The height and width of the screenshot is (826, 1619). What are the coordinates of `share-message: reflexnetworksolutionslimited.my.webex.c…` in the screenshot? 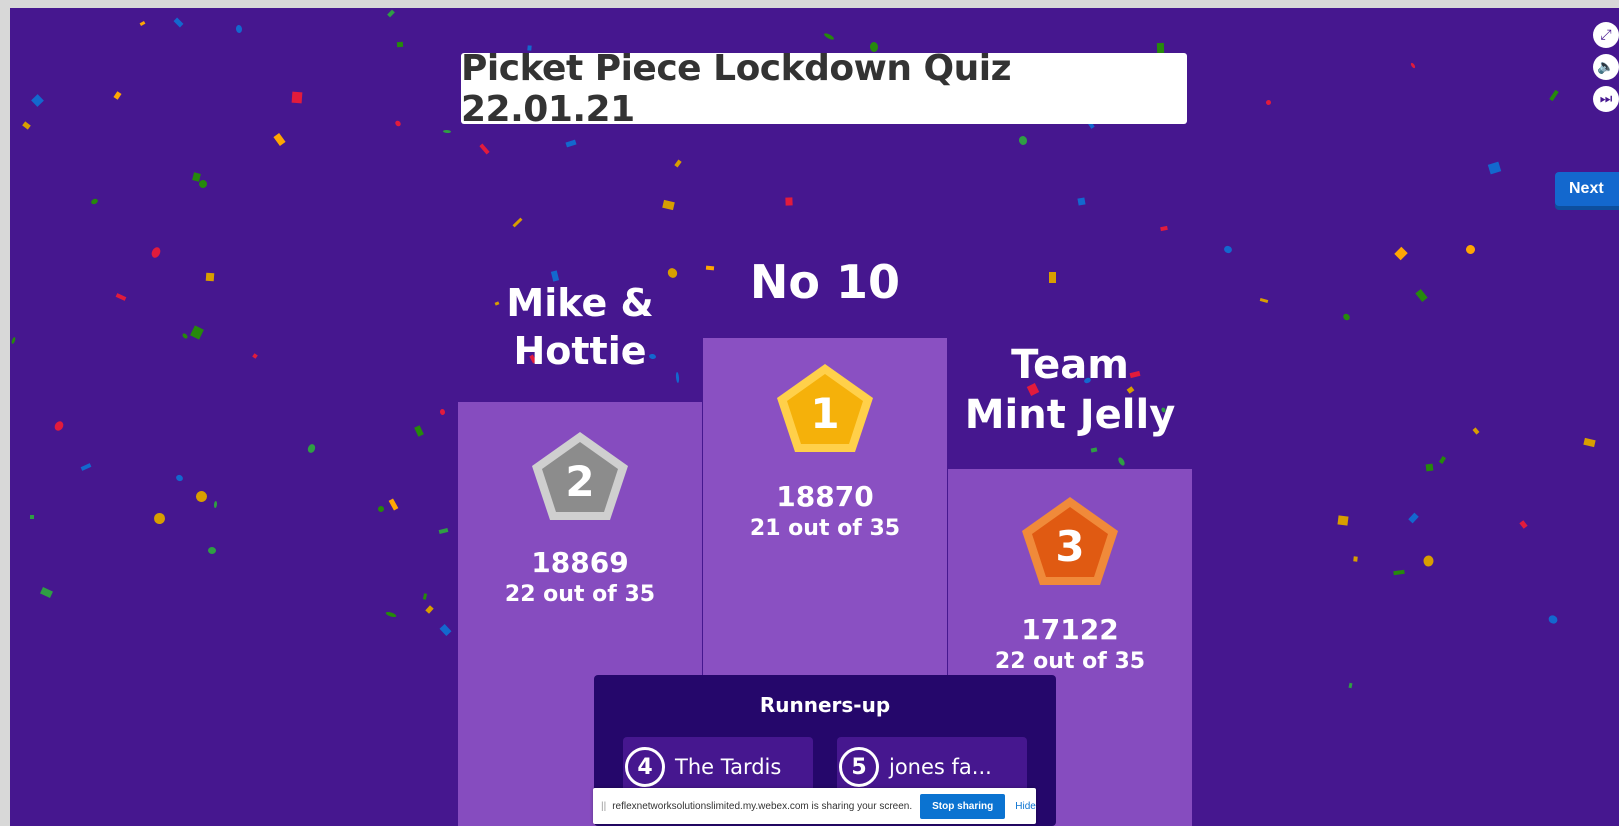 It's located at (762, 806).